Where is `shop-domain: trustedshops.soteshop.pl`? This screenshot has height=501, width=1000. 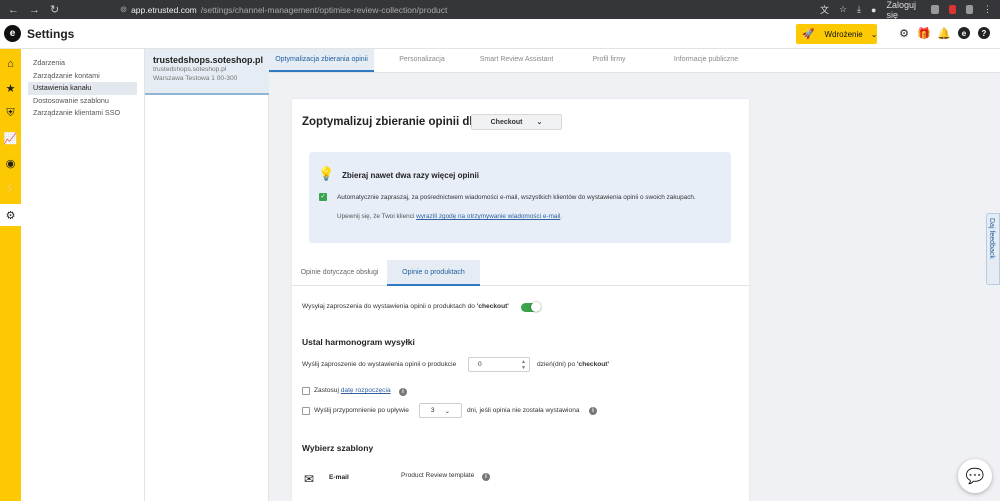 shop-domain: trustedshops.soteshop.pl is located at coordinates (190, 69).